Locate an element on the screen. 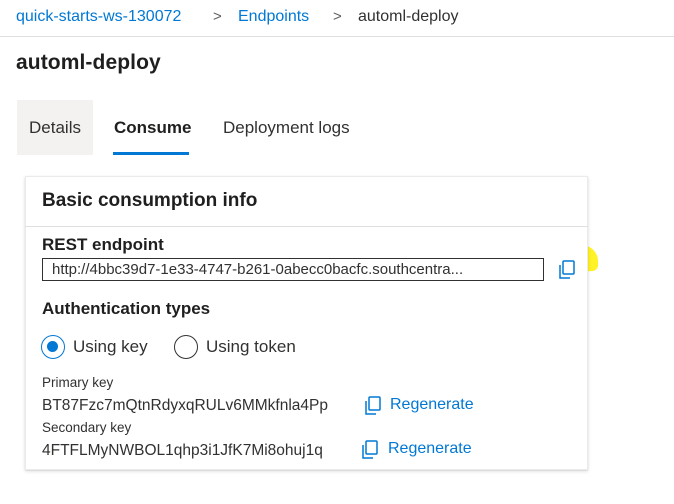 Image resolution: width=674 pixels, height=504 pixels. radio-using-token-label: Using token is located at coordinates (251, 346).